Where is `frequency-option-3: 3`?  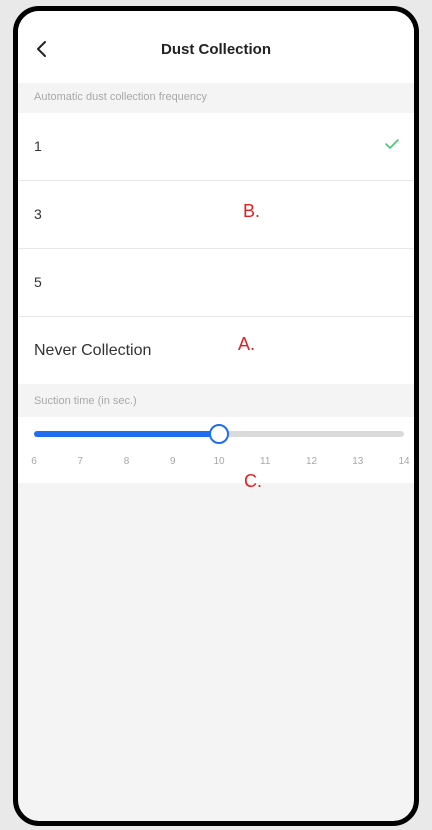 frequency-option-3: 3 is located at coordinates (216, 215).